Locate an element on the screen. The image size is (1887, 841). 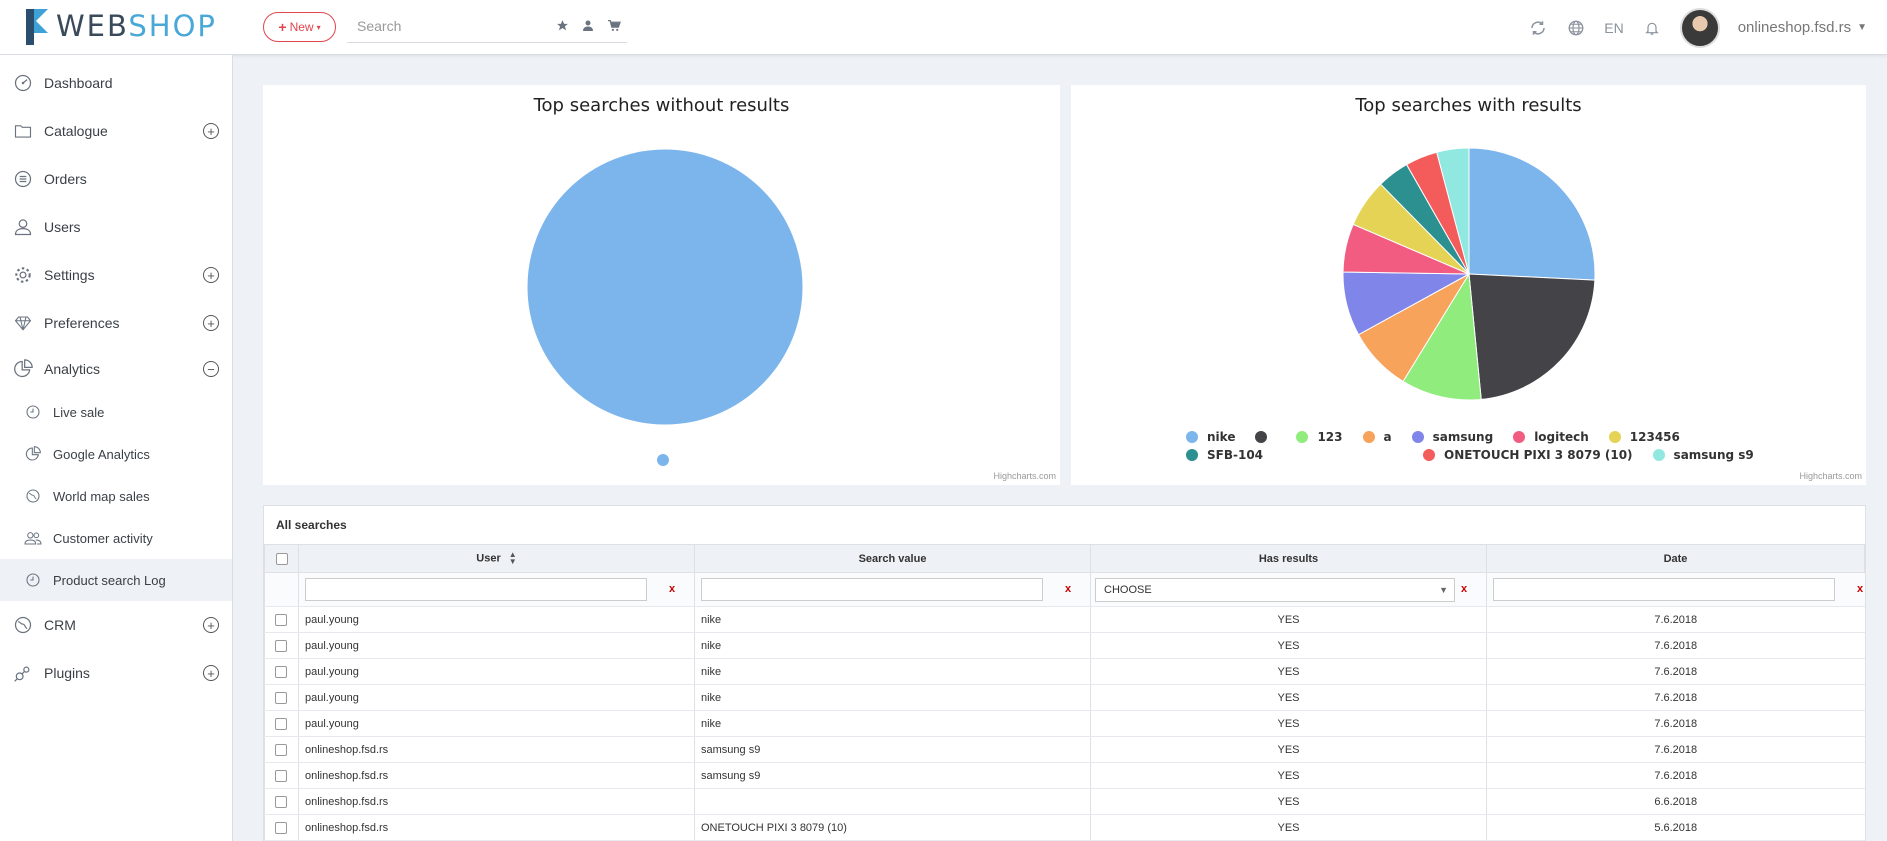
select-all-checkbox is located at coordinates (281, 558).